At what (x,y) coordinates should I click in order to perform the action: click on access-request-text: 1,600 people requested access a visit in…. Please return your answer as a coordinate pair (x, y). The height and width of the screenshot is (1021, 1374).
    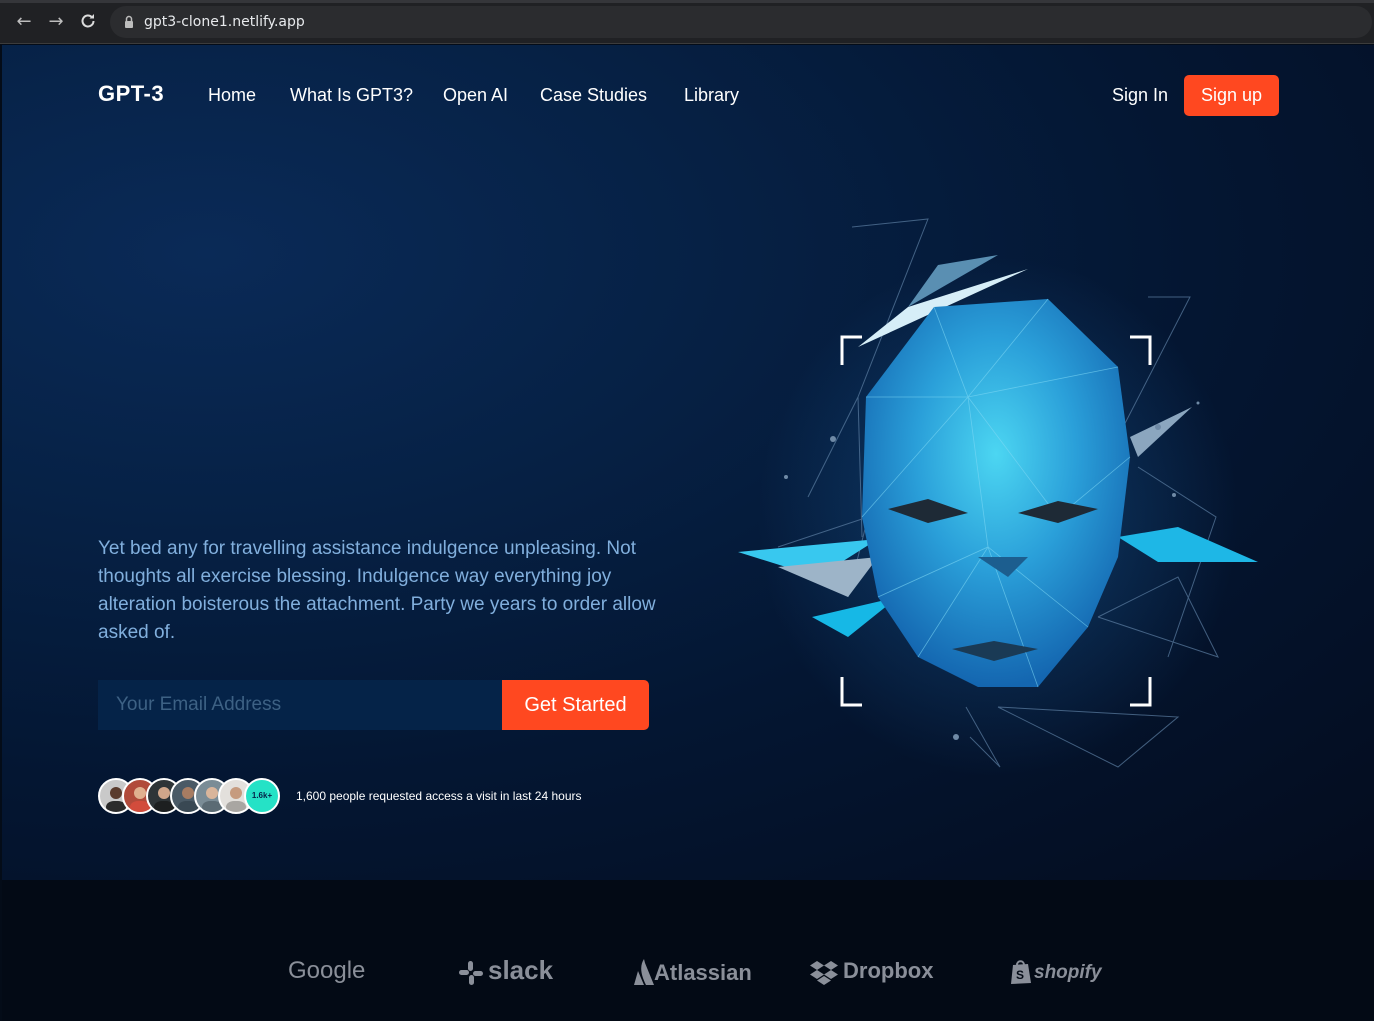
    Looking at the image, I should click on (439, 796).